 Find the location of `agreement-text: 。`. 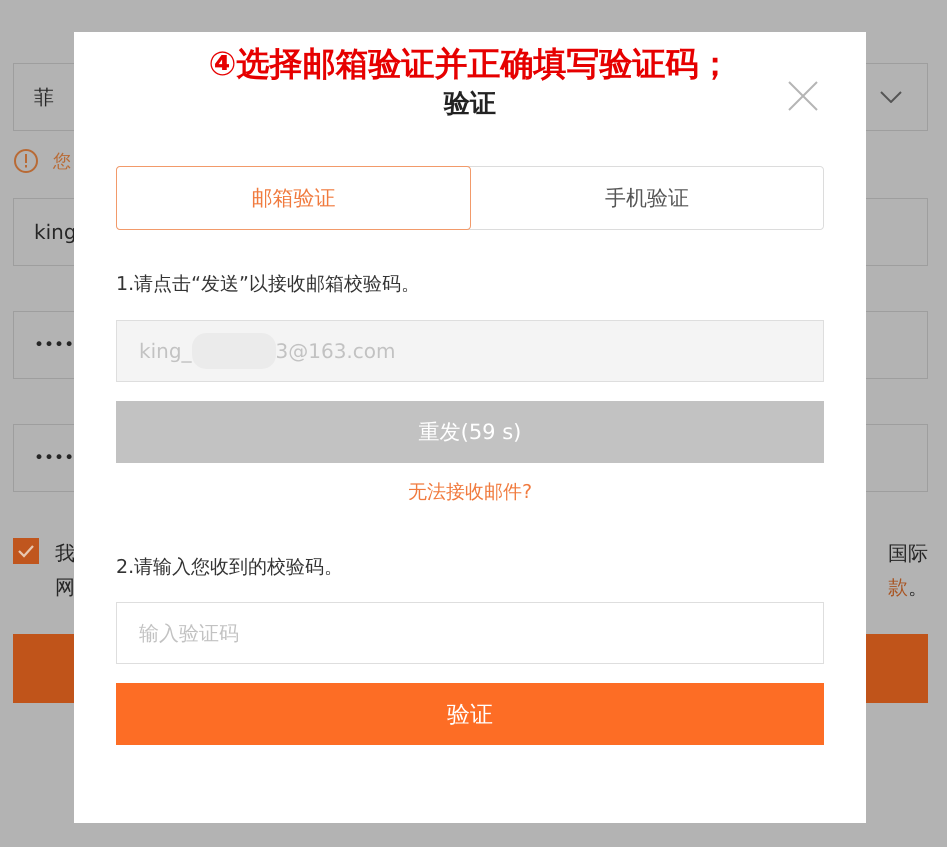

agreement-text: 。 is located at coordinates (918, 587).